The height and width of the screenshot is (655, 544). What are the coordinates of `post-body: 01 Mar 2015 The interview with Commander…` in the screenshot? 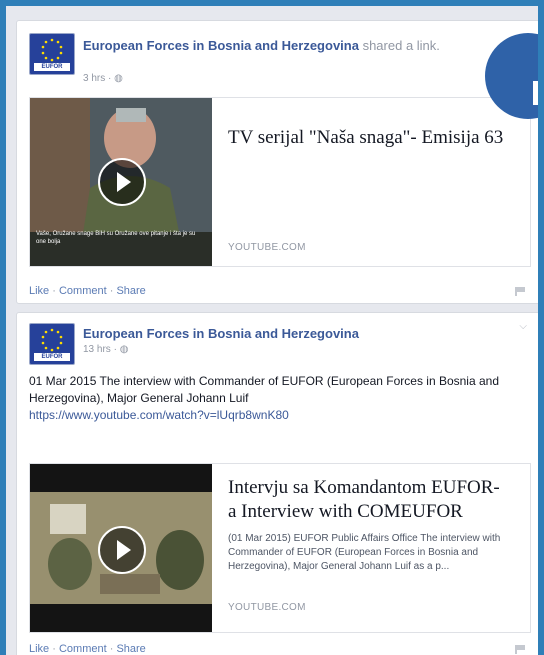 It's located at (279, 398).